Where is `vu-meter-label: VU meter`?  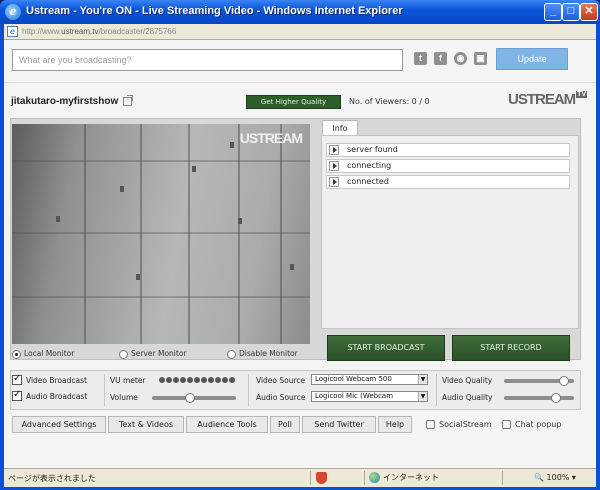 vu-meter-label: VU meter is located at coordinates (128, 380).